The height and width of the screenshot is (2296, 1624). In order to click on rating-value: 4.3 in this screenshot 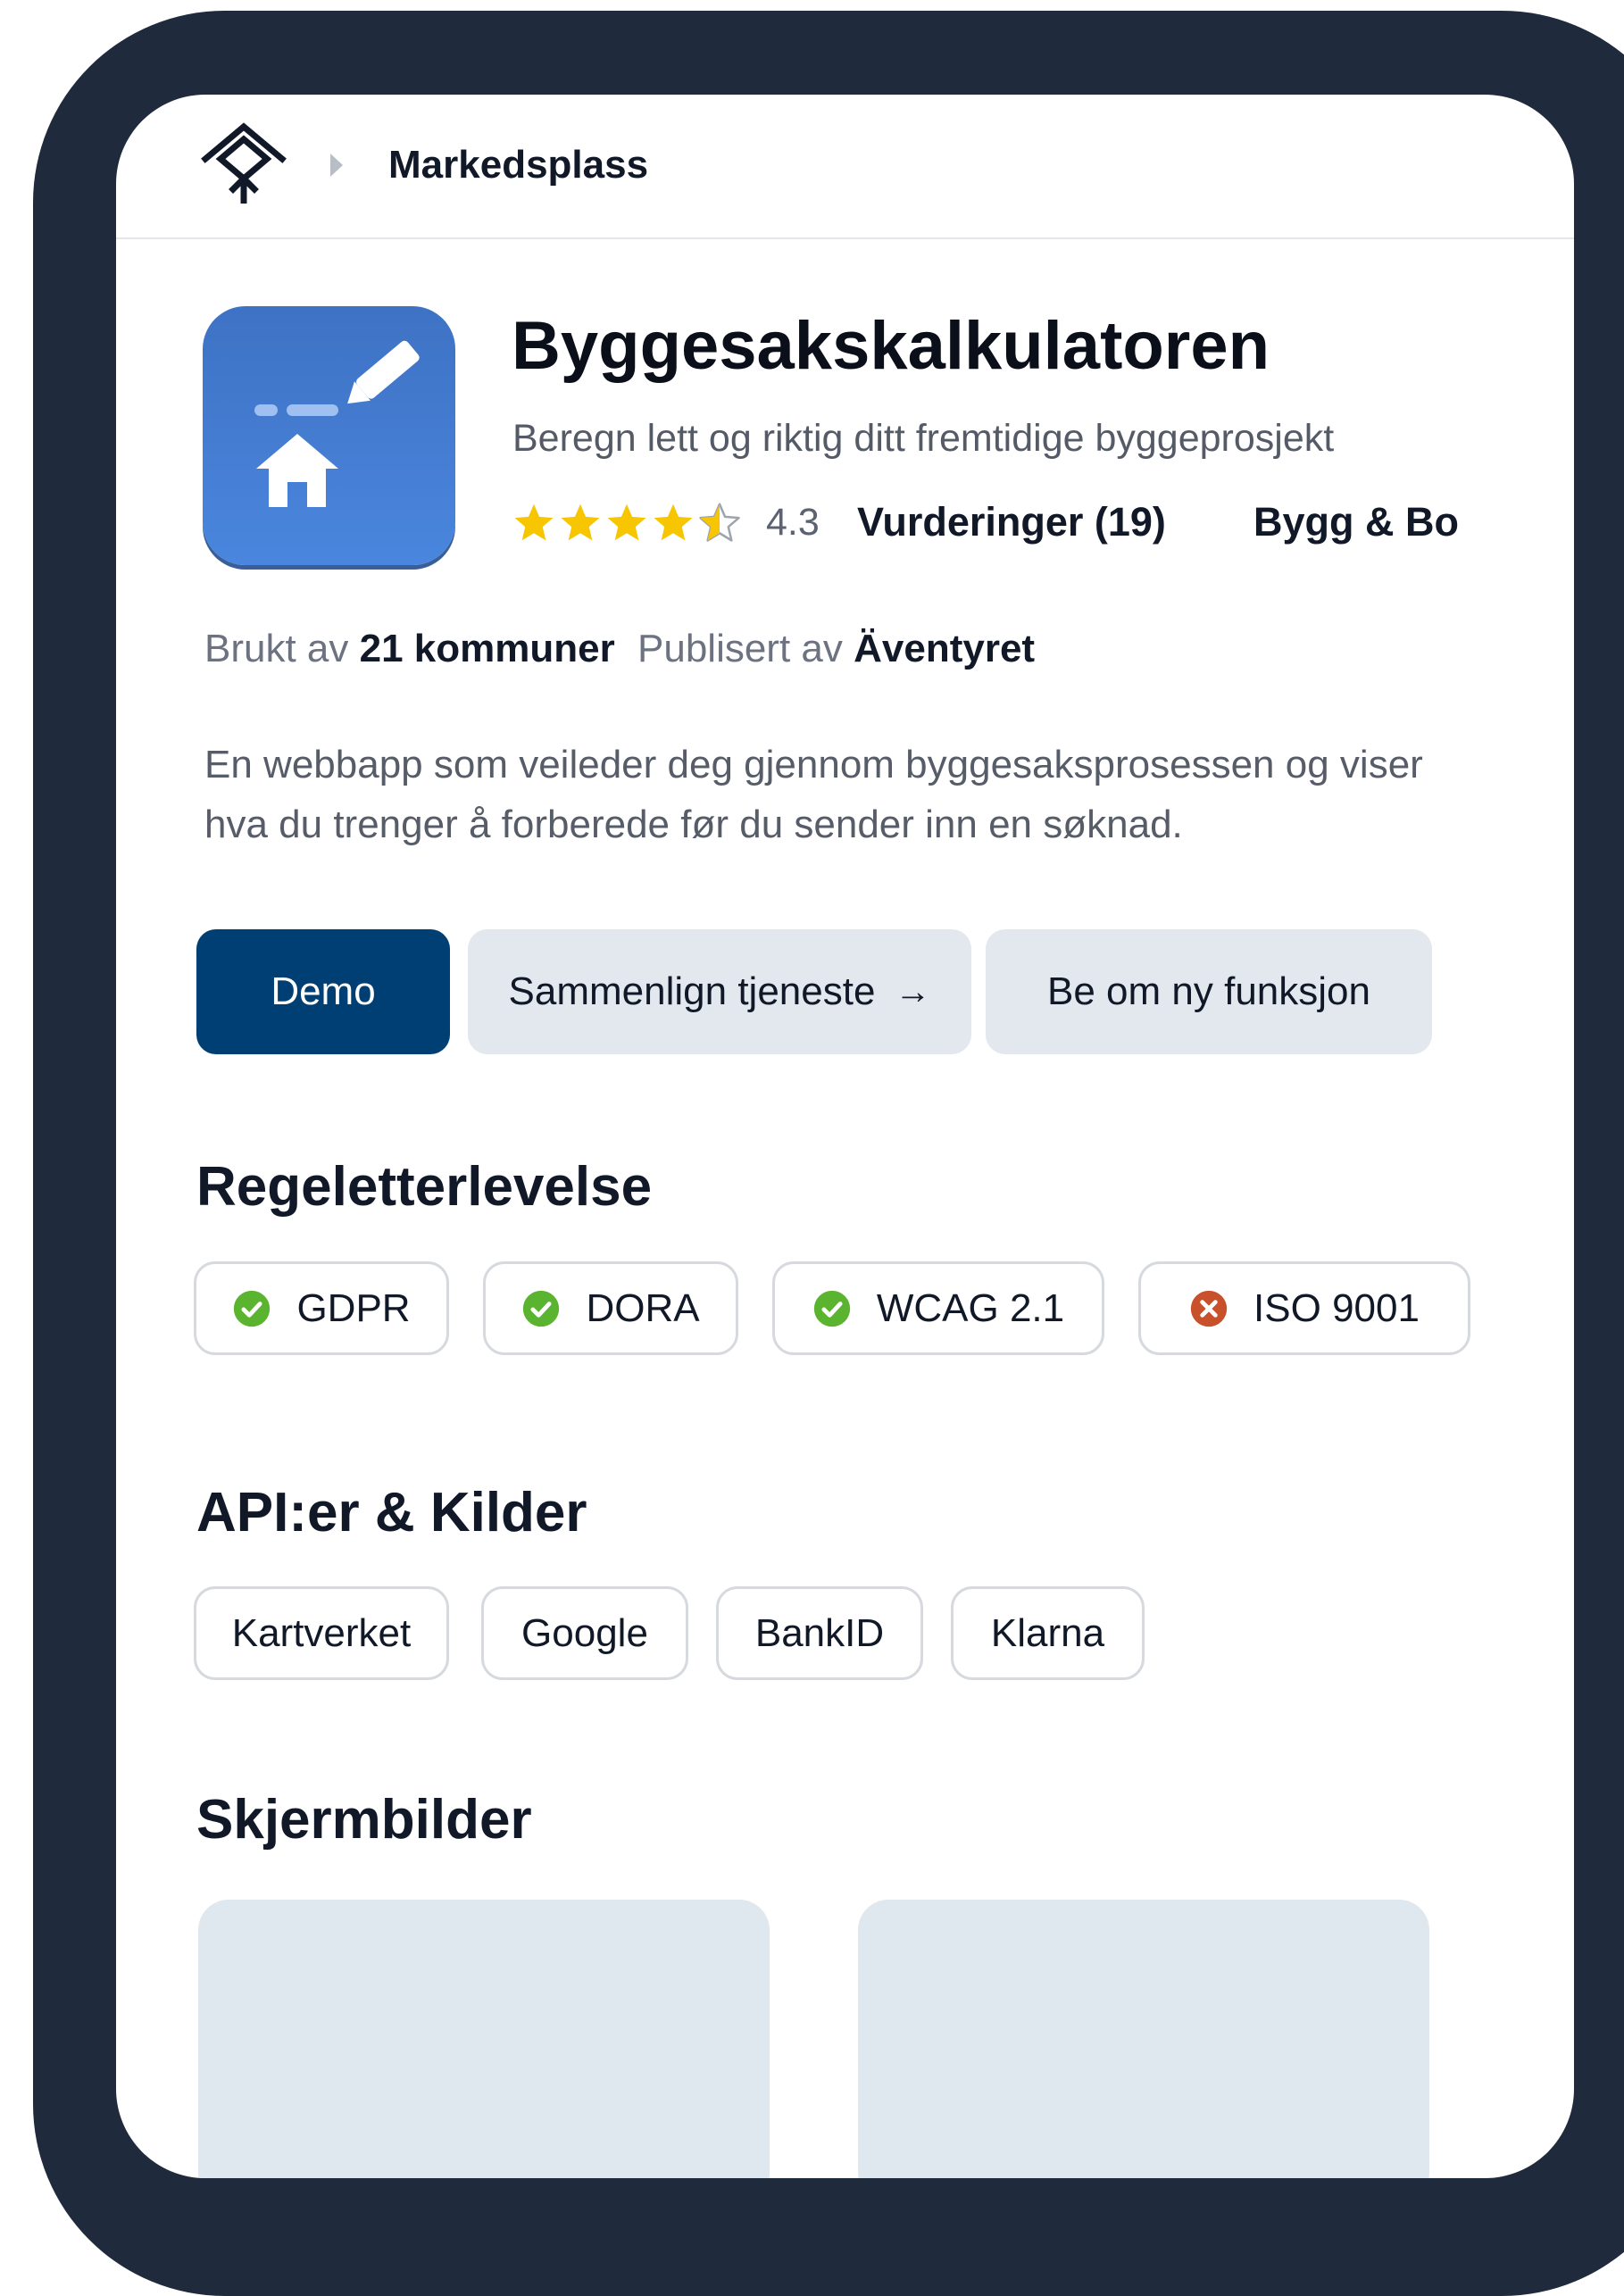, I will do `click(793, 522)`.